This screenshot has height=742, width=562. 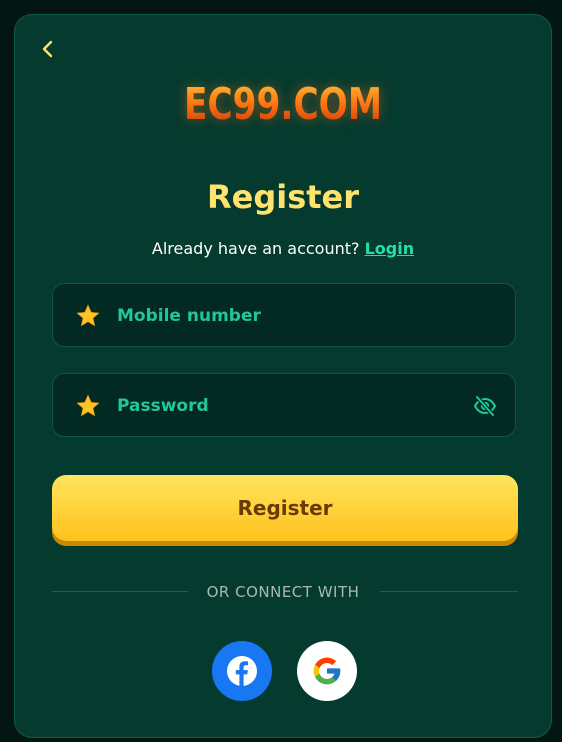 I want to click on password-placeholder: Password, so click(x=163, y=406).